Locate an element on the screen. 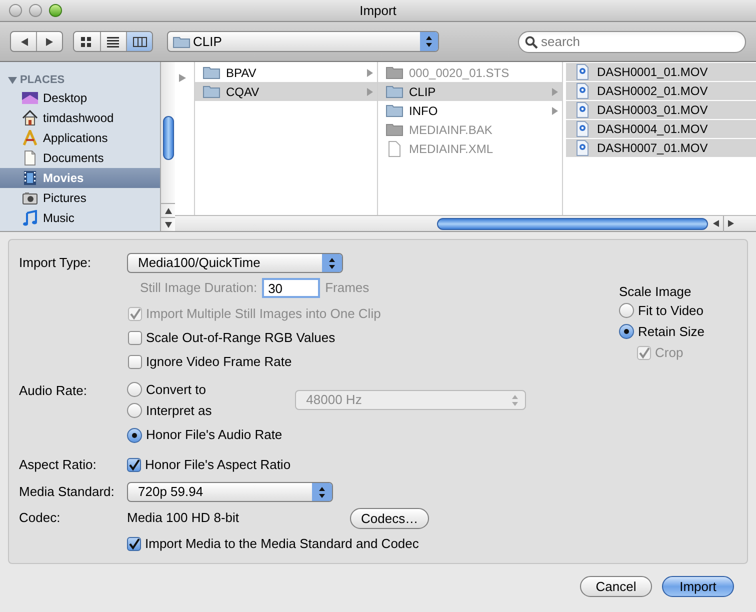  import-type-popup: Media100/QuickTime is located at coordinates (235, 263).